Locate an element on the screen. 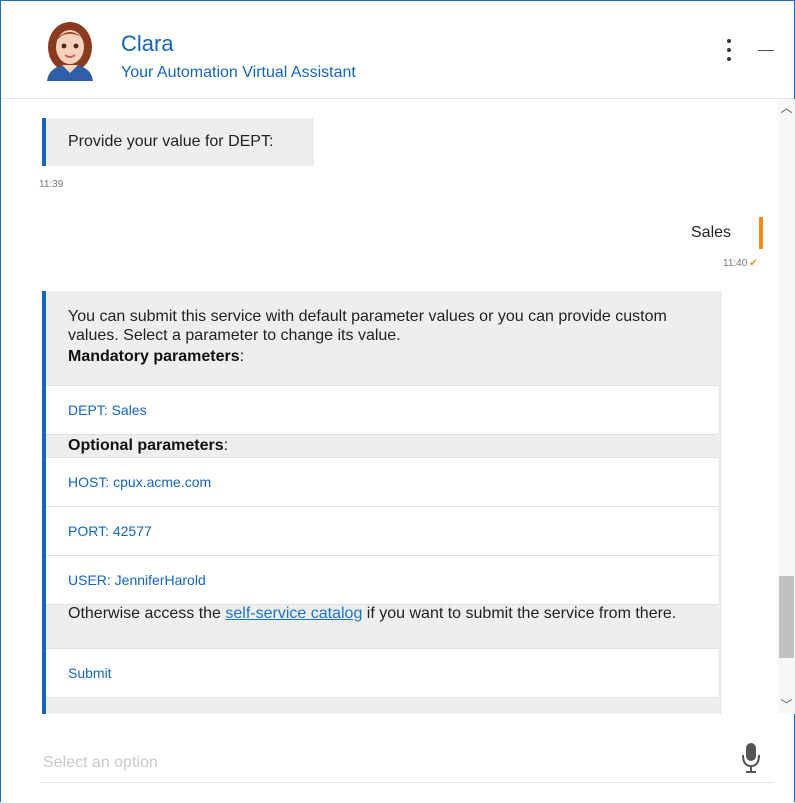 Image resolution: width=795 pixels, height=803 pixels. chat-header: Clara Your Automation Virtual Assistant is located at coordinates (397, 50).